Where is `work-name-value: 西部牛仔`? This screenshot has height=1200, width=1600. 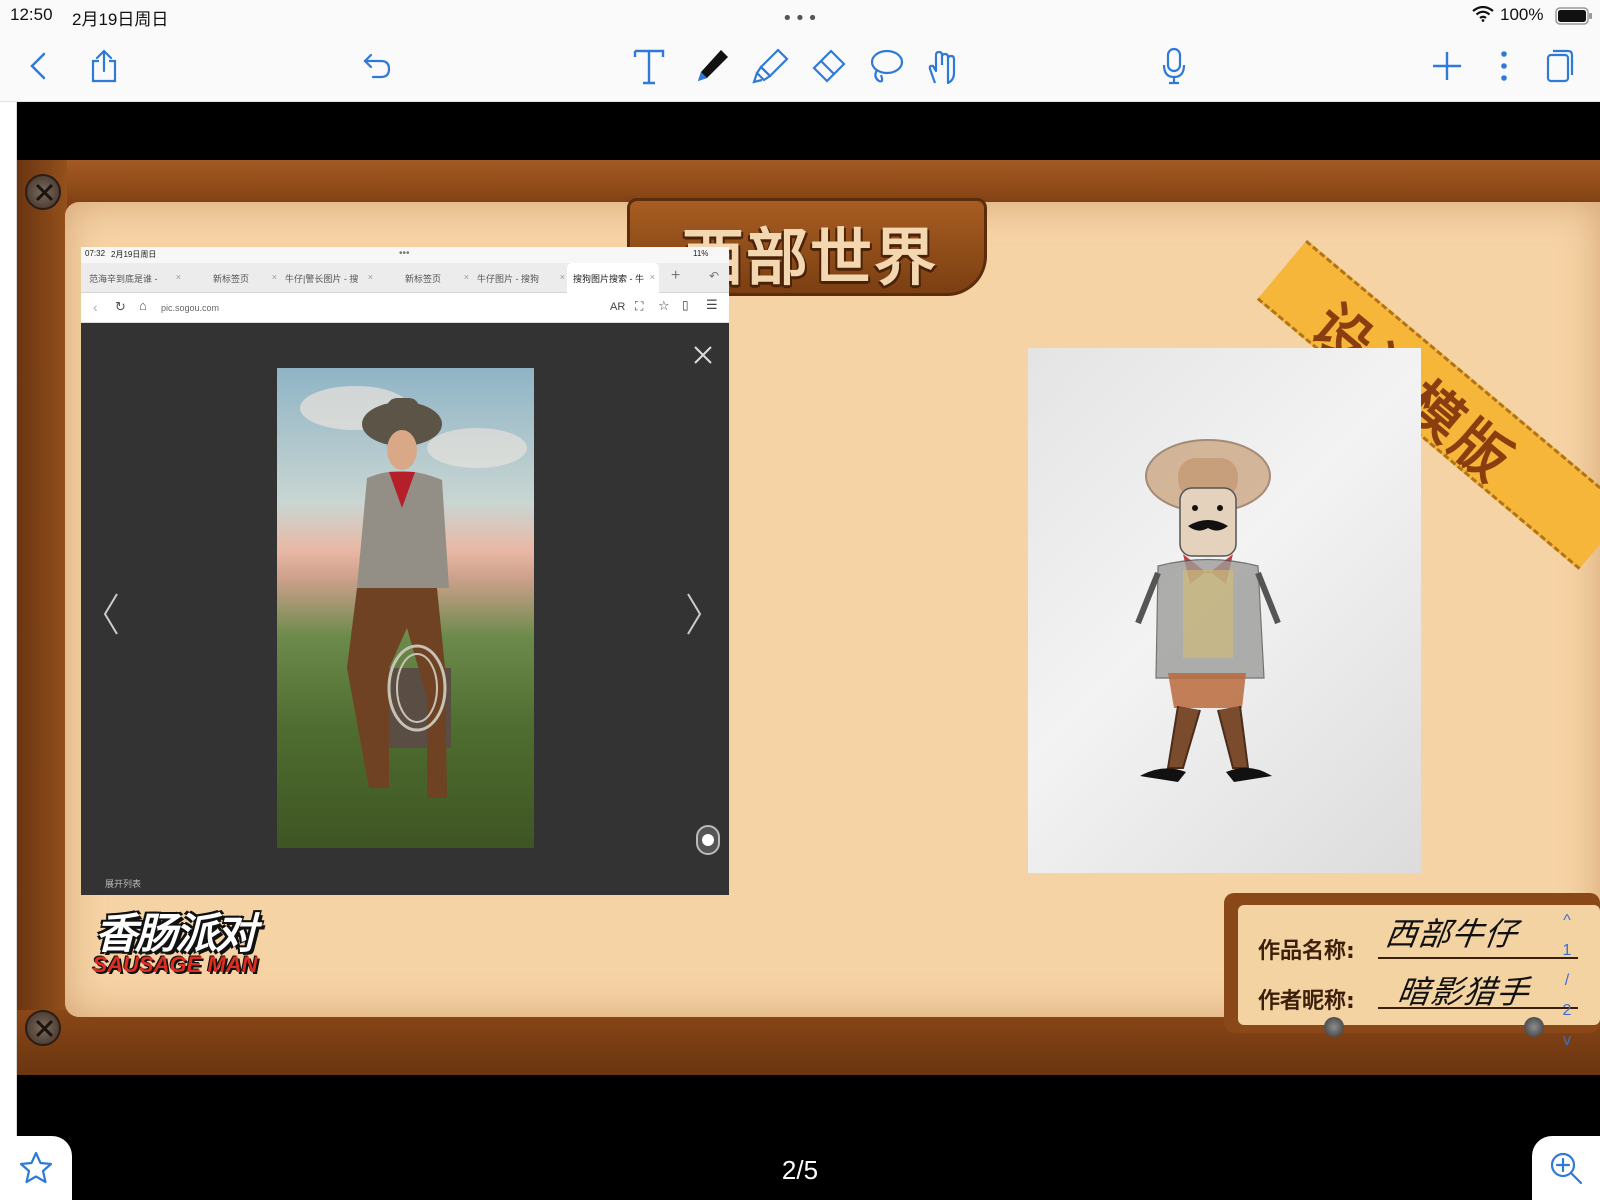 work-name-value: 西部牛仔 is located at coordinates (1452, 934).